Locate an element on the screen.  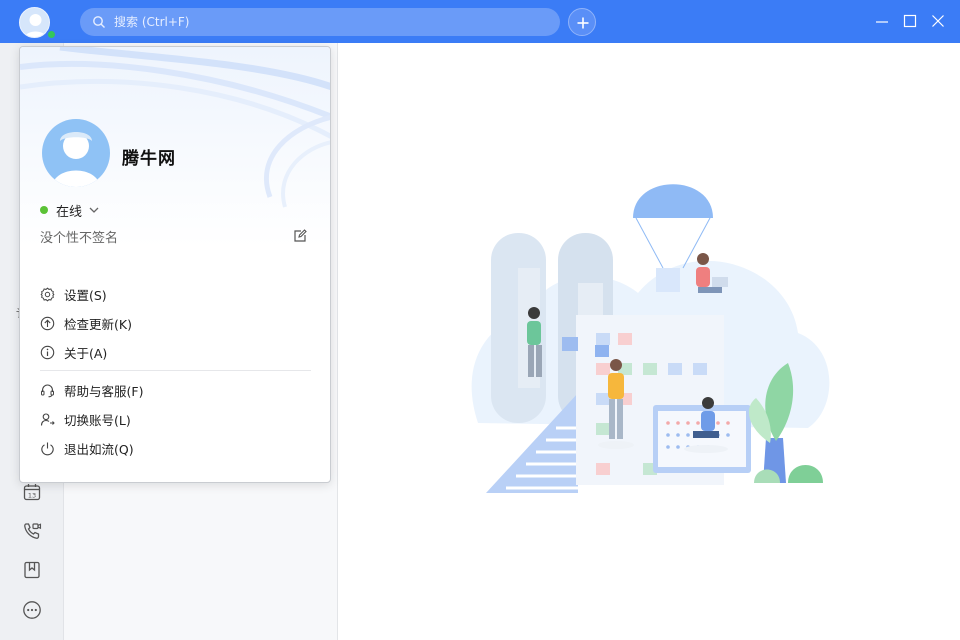
menu-item-check-update: 检查更新(K) is located at coordinates (175, 323).